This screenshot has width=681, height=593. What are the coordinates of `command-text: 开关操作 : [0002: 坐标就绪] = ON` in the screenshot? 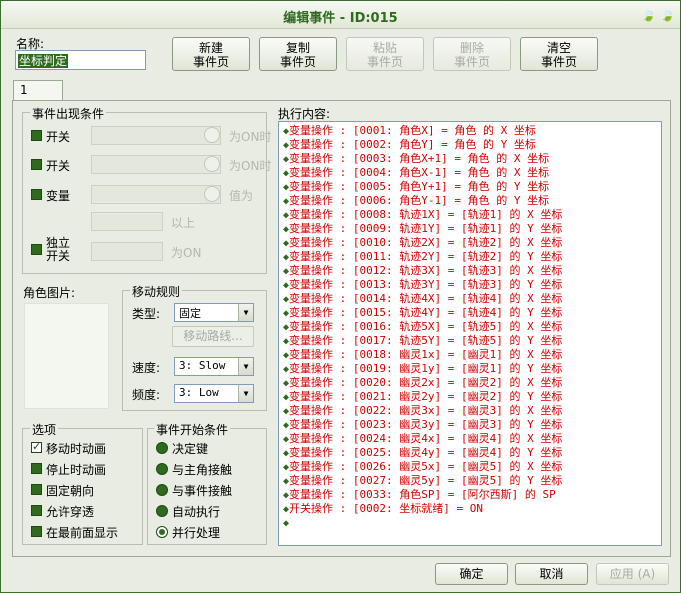 It's located at (386, 508).